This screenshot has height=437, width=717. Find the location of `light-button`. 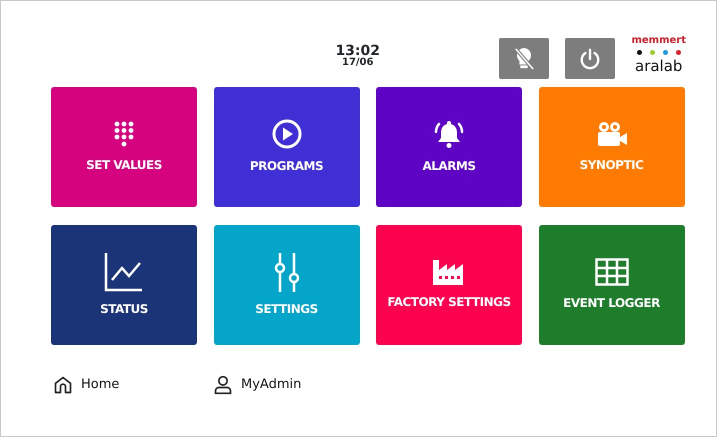

light-button is located at coordinates (524, 58).